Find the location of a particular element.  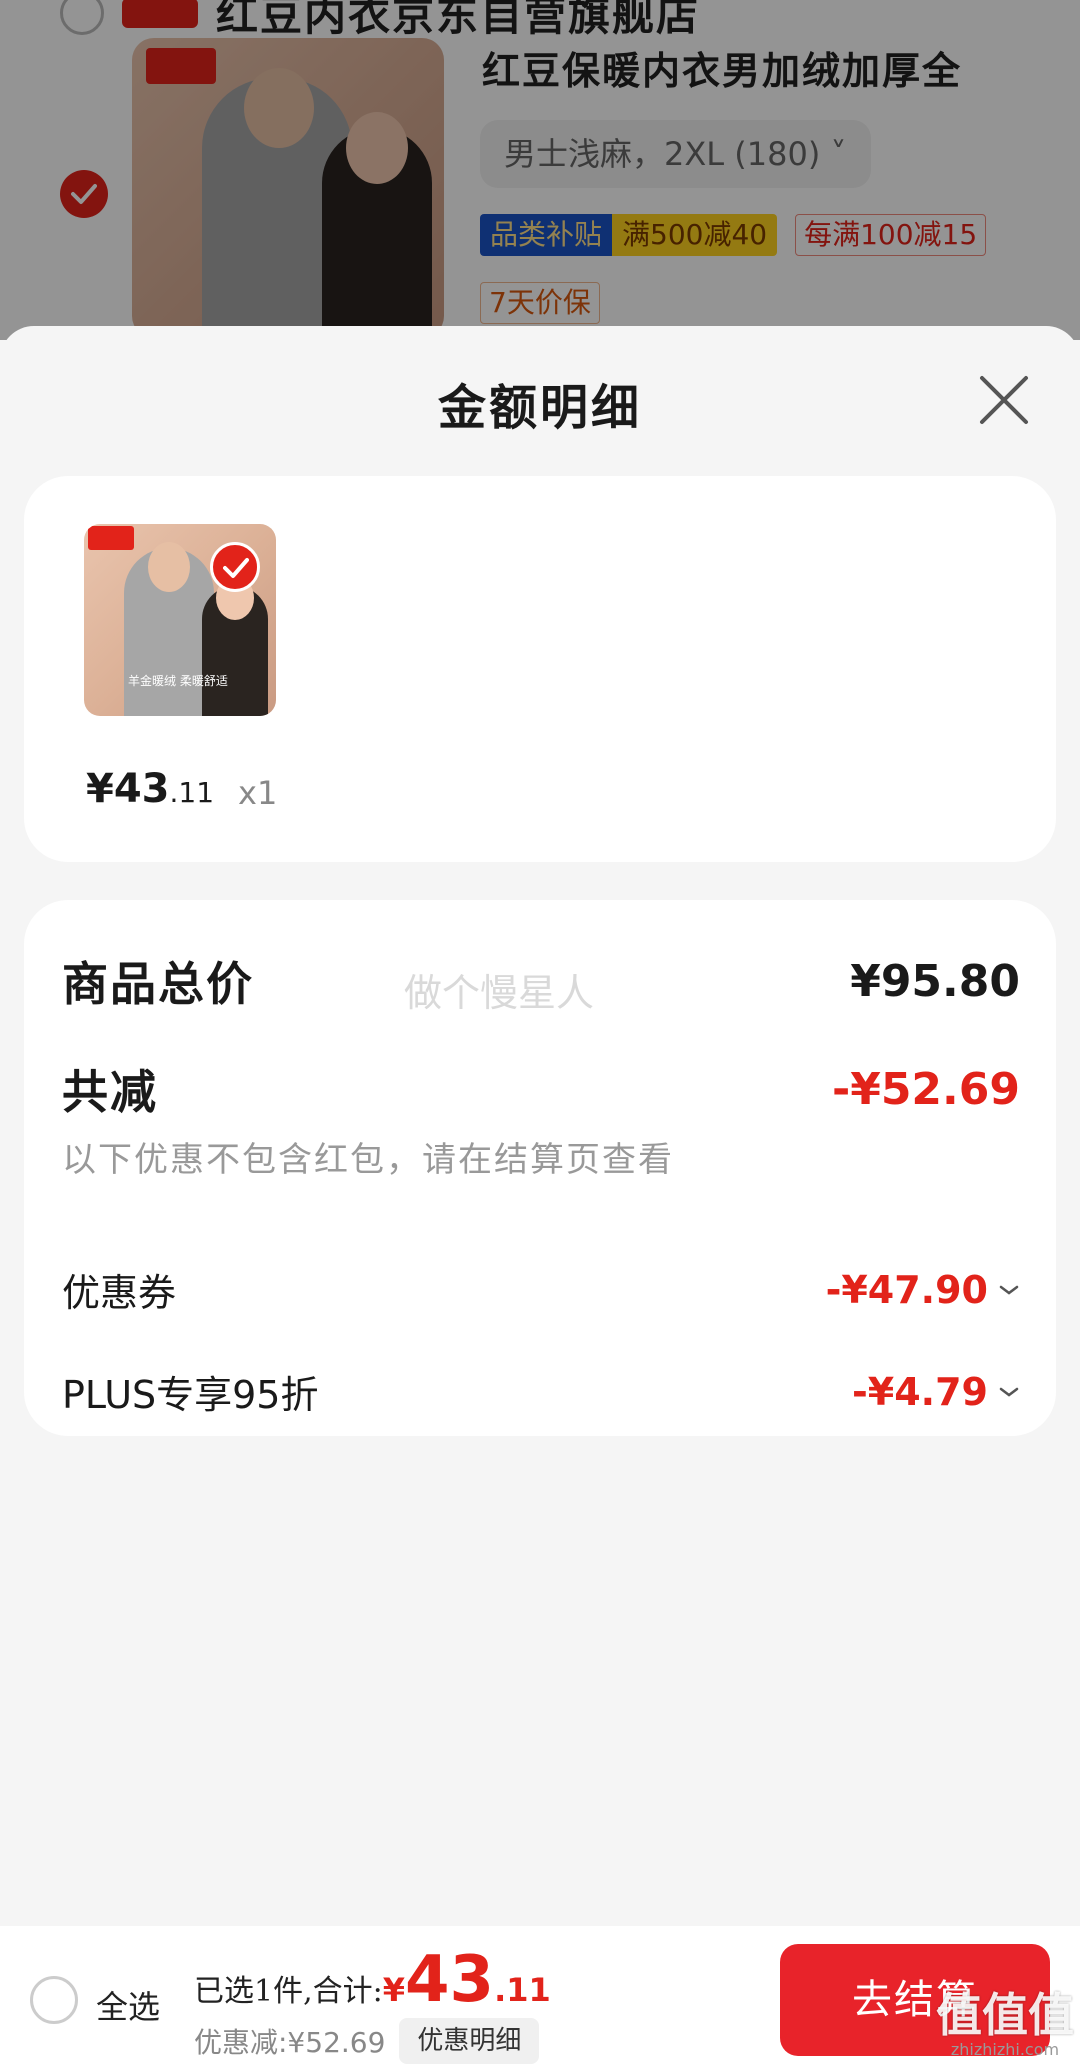

plus-discount-amount: -¥4.79 is located at coordinates (920, 1391).